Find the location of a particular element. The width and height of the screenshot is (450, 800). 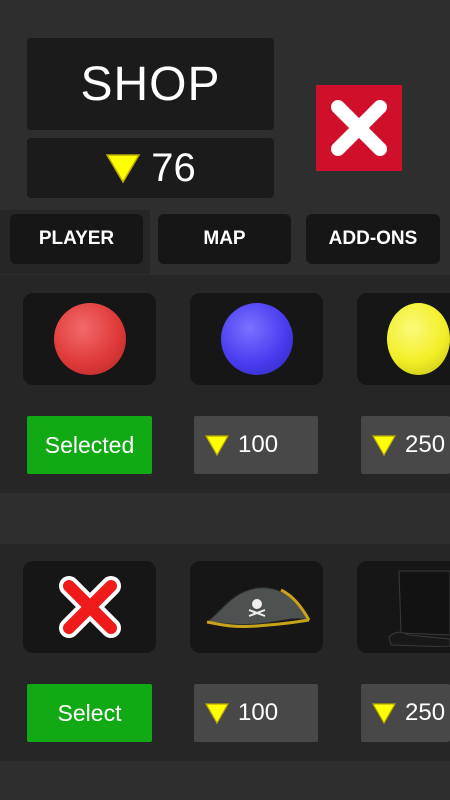

pirate-hat-price-button: 100 is located at coordinates (256, 713).